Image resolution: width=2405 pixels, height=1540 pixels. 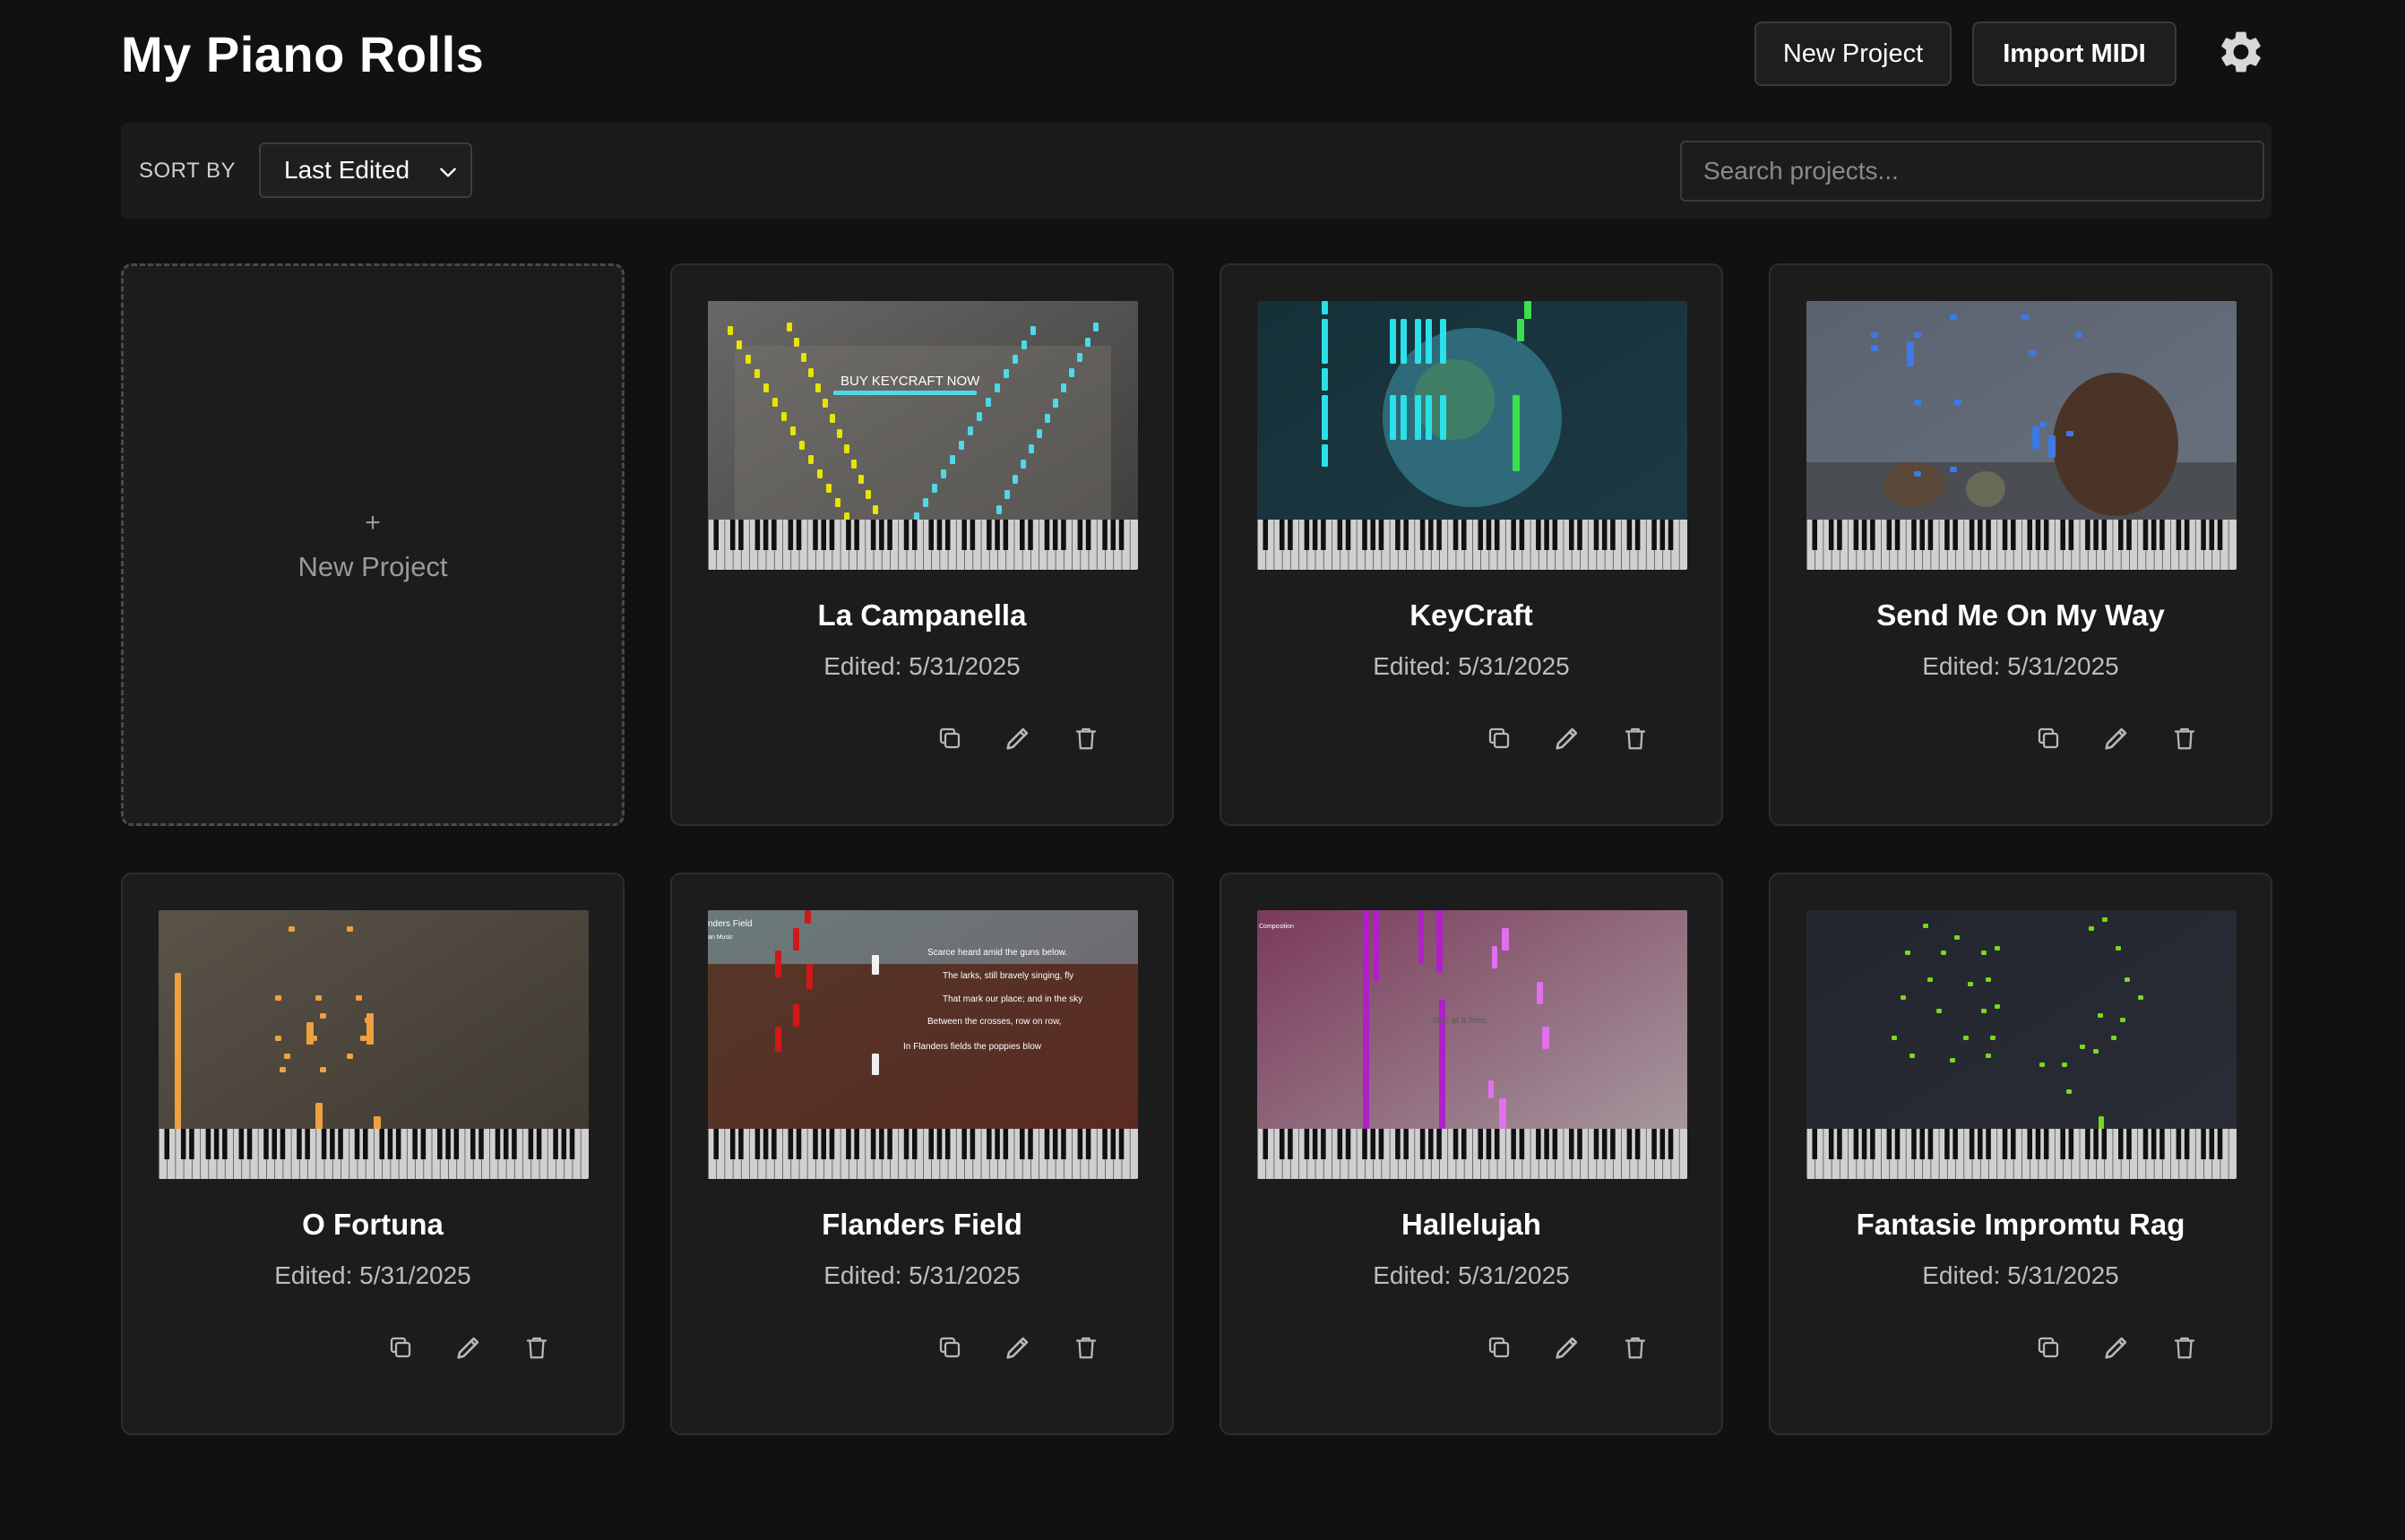 What do you see at coordinates (2241, 52) in the screenshot?
I see `gear-icon` at bounding box center [2241, 52].